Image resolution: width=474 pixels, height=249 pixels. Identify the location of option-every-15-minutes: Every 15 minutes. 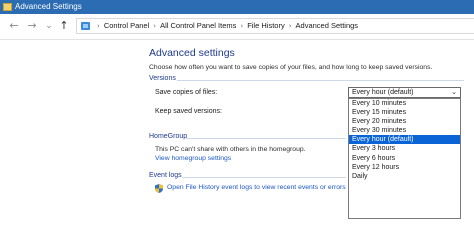
(404, 112).